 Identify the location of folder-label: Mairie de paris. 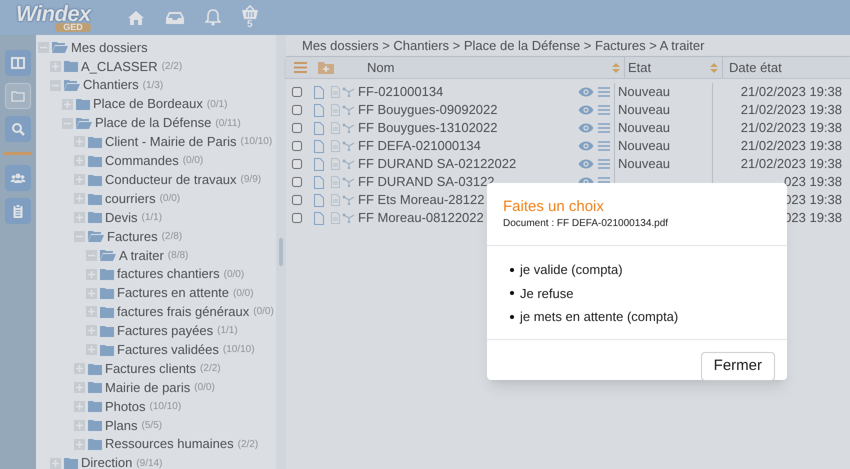
(147, 388).